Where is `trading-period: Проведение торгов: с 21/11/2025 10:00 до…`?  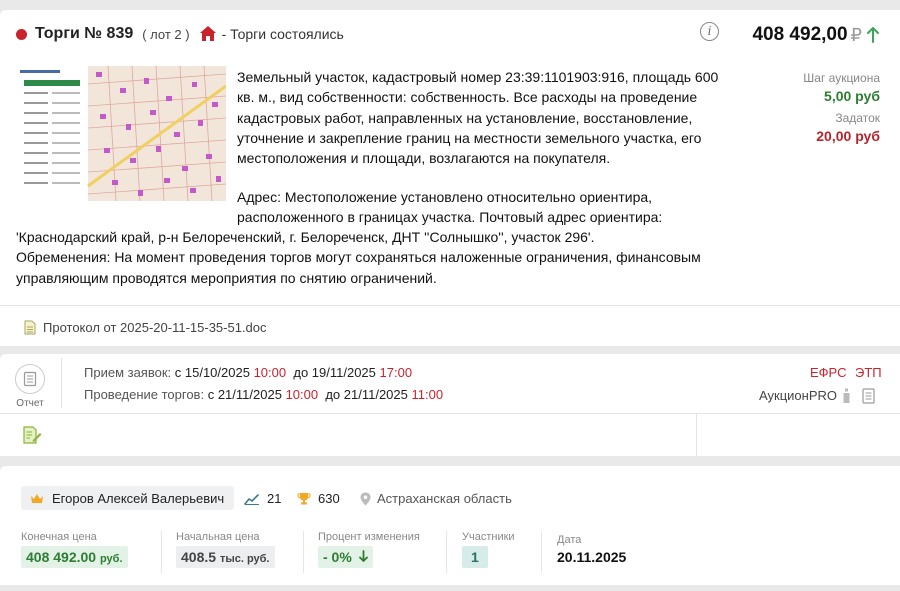 trading-period: Проведение торгов: с 21/11/2025 10:00 до… is located at coordinates (263, 394).